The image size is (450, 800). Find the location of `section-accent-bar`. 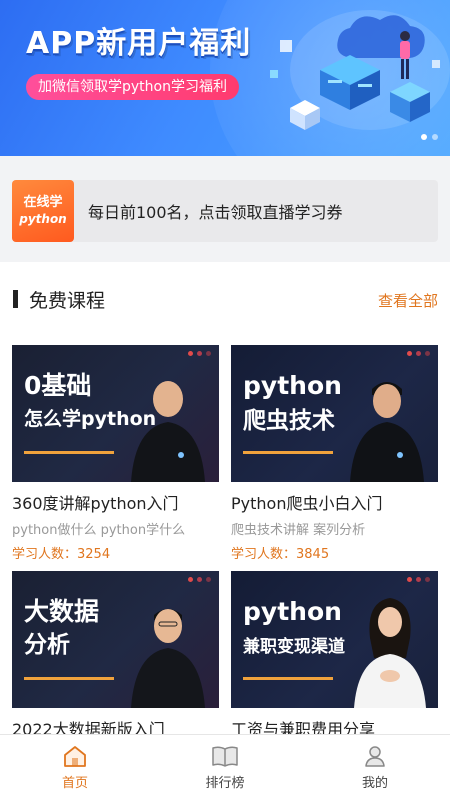

section-accent-bar is located at coordinates (15, 299).